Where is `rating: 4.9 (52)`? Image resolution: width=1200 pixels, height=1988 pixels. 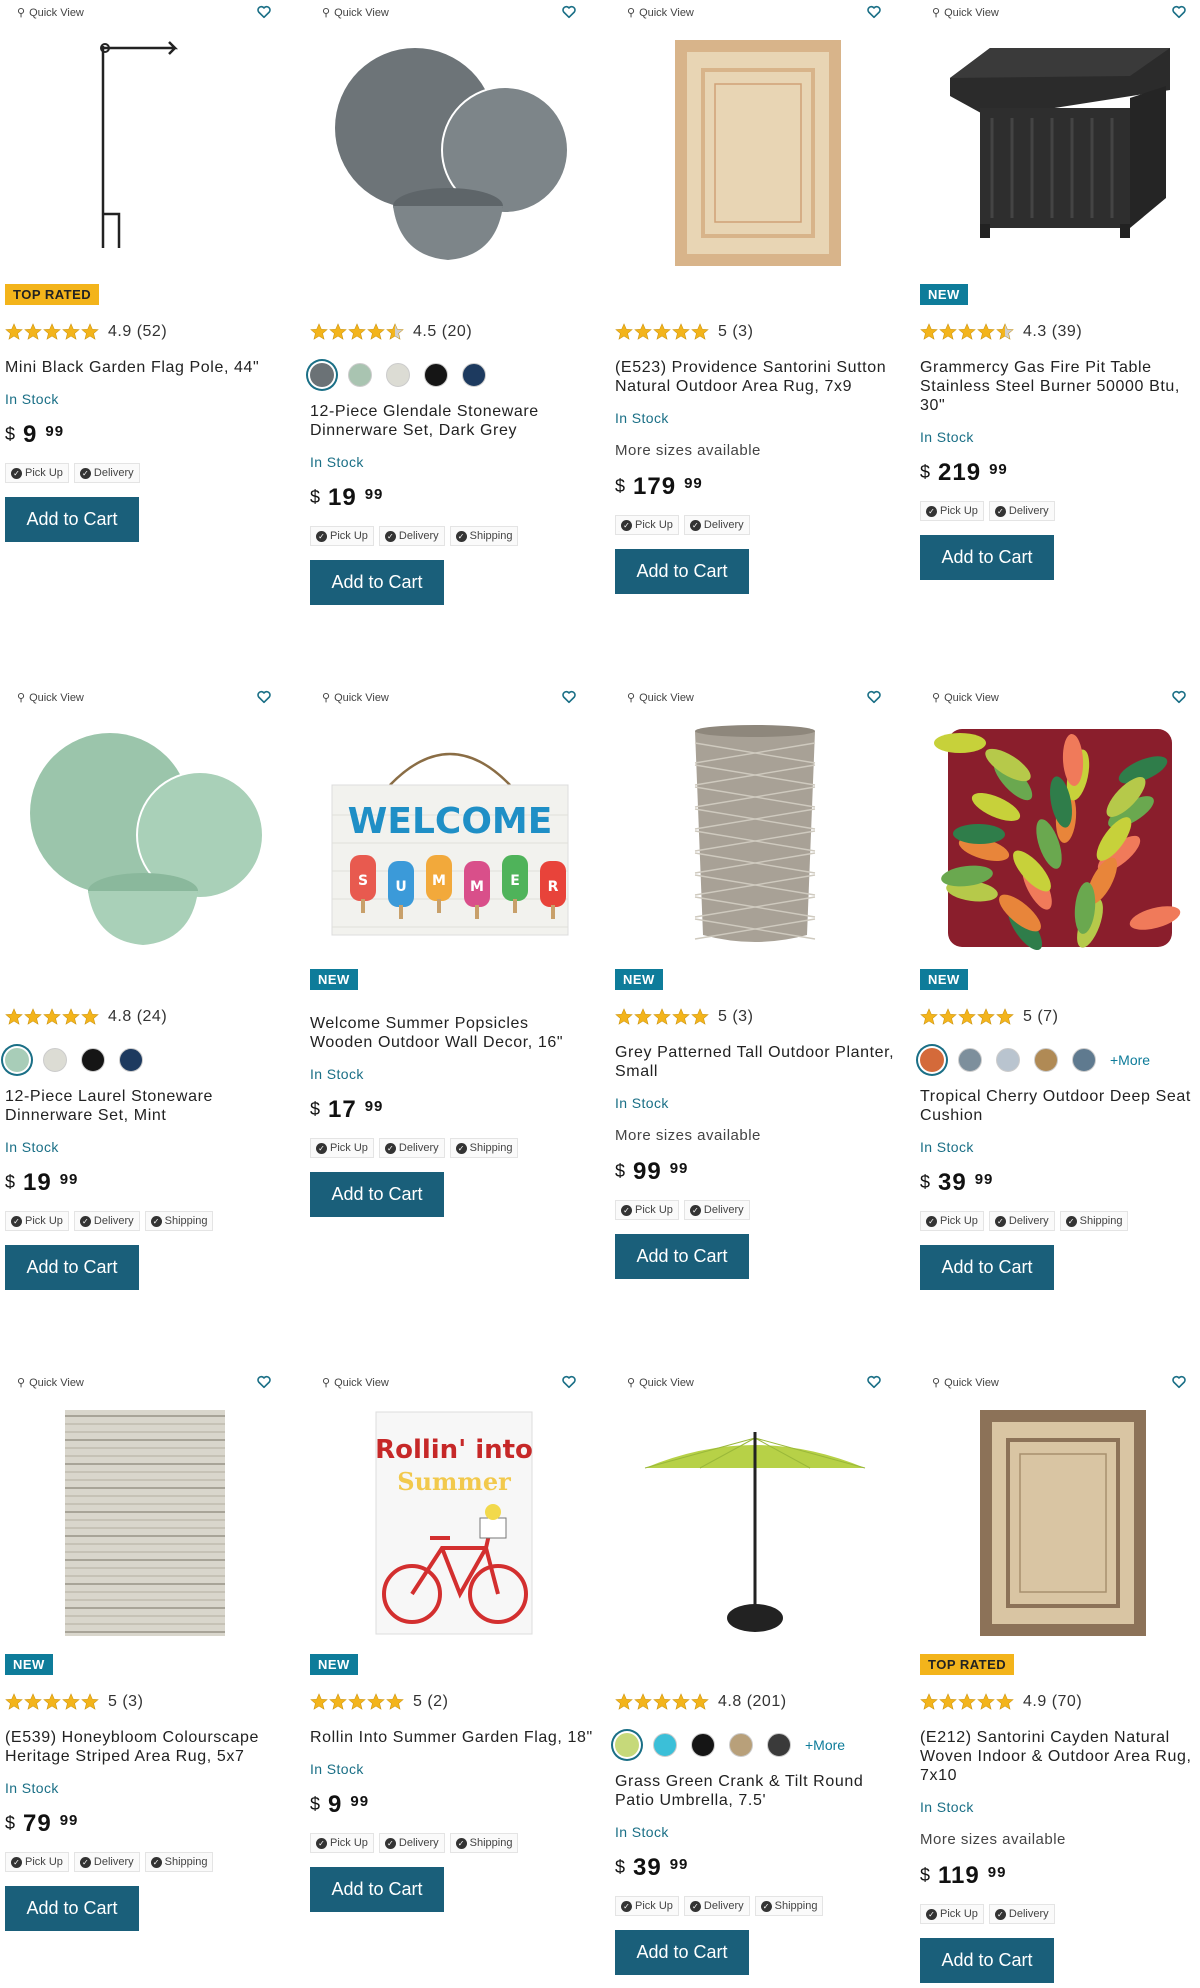 rating: 4.9 (52) is located at coordinates (147, 332).